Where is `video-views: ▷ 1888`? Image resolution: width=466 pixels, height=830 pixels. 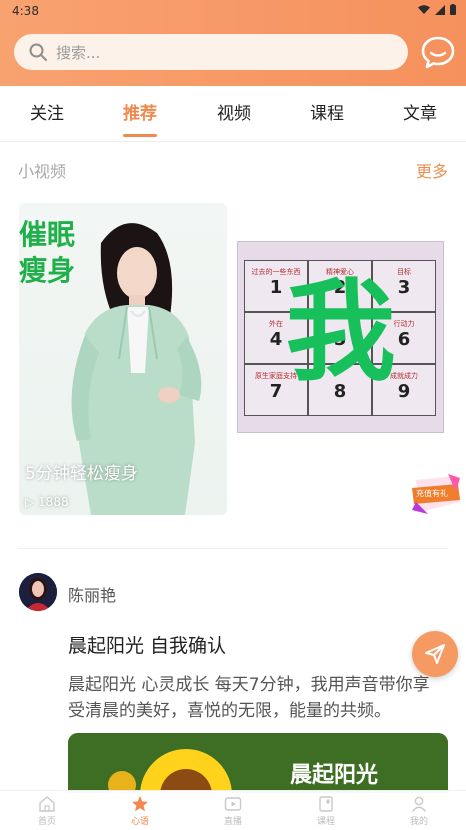 video-views: ▷ 1888 is located at coordinates (47, 502).